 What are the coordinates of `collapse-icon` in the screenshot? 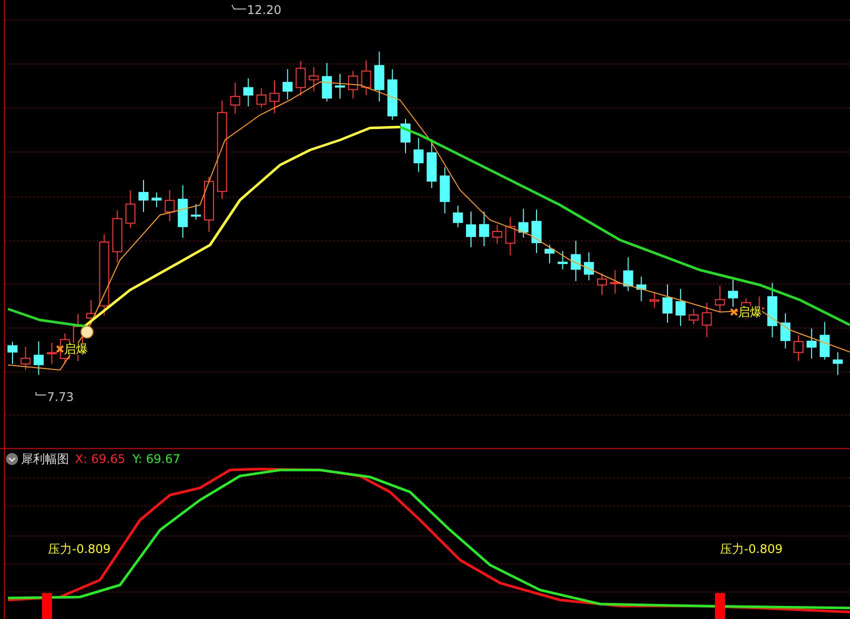 It's located at (12, 459).